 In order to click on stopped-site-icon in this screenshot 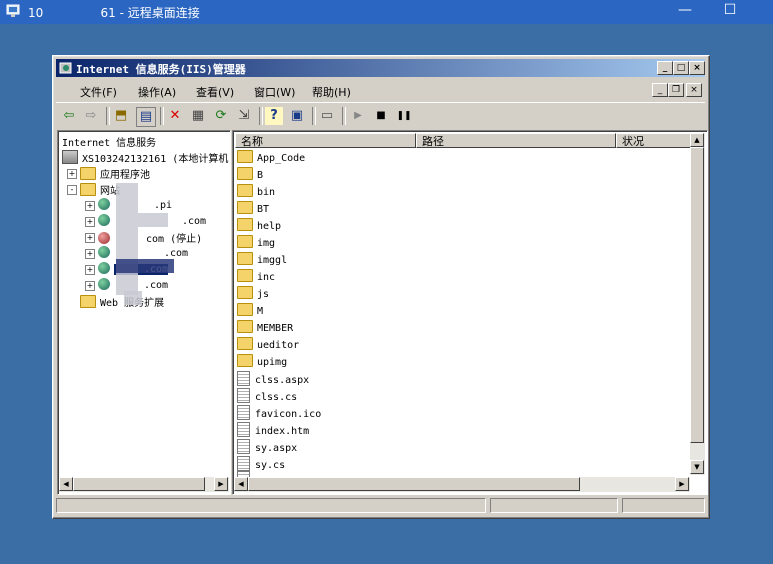, I will do `click(104, 238)`.